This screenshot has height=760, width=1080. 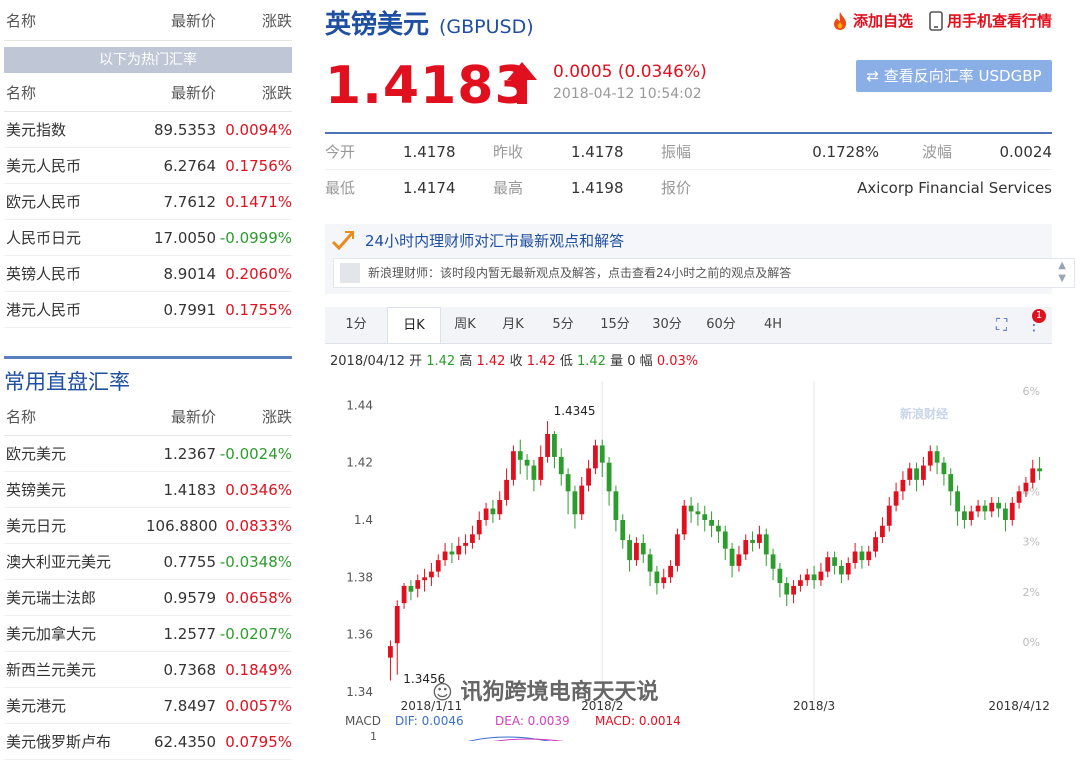 I want to click on mobile-view-button: 用手机查看行情, so click(x=990, y=20).